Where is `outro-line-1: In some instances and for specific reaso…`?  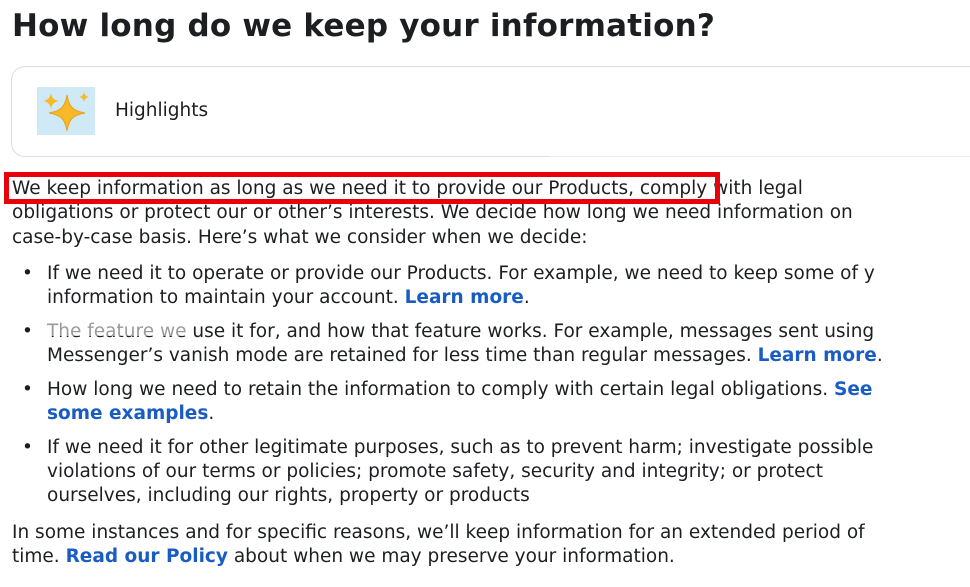 outro-line-1: In some instances and for specific reaso… is located at coordinates (438, 532).